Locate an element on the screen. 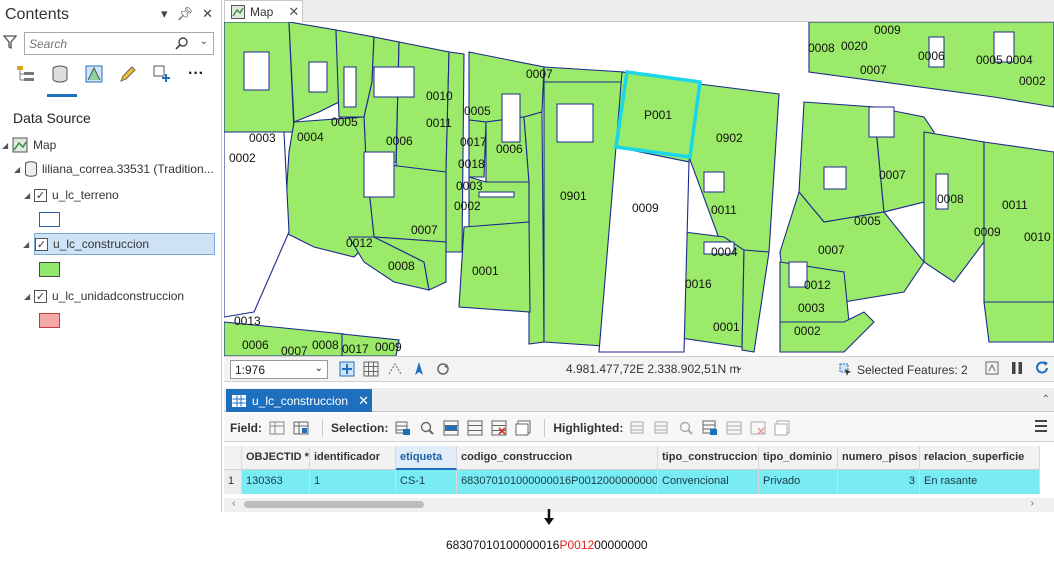 This screenshot has height=571, width=1054. north-arrow-icon is located at coordinates (419, 369).